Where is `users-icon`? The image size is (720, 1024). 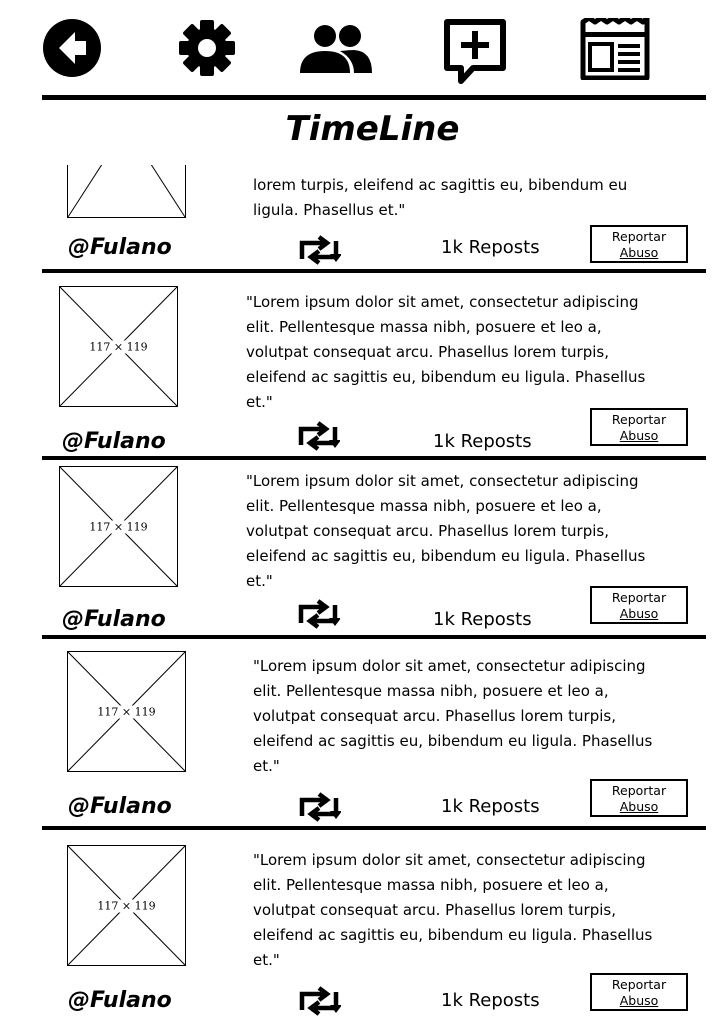 users-icon is located at coordinates (336, 48).